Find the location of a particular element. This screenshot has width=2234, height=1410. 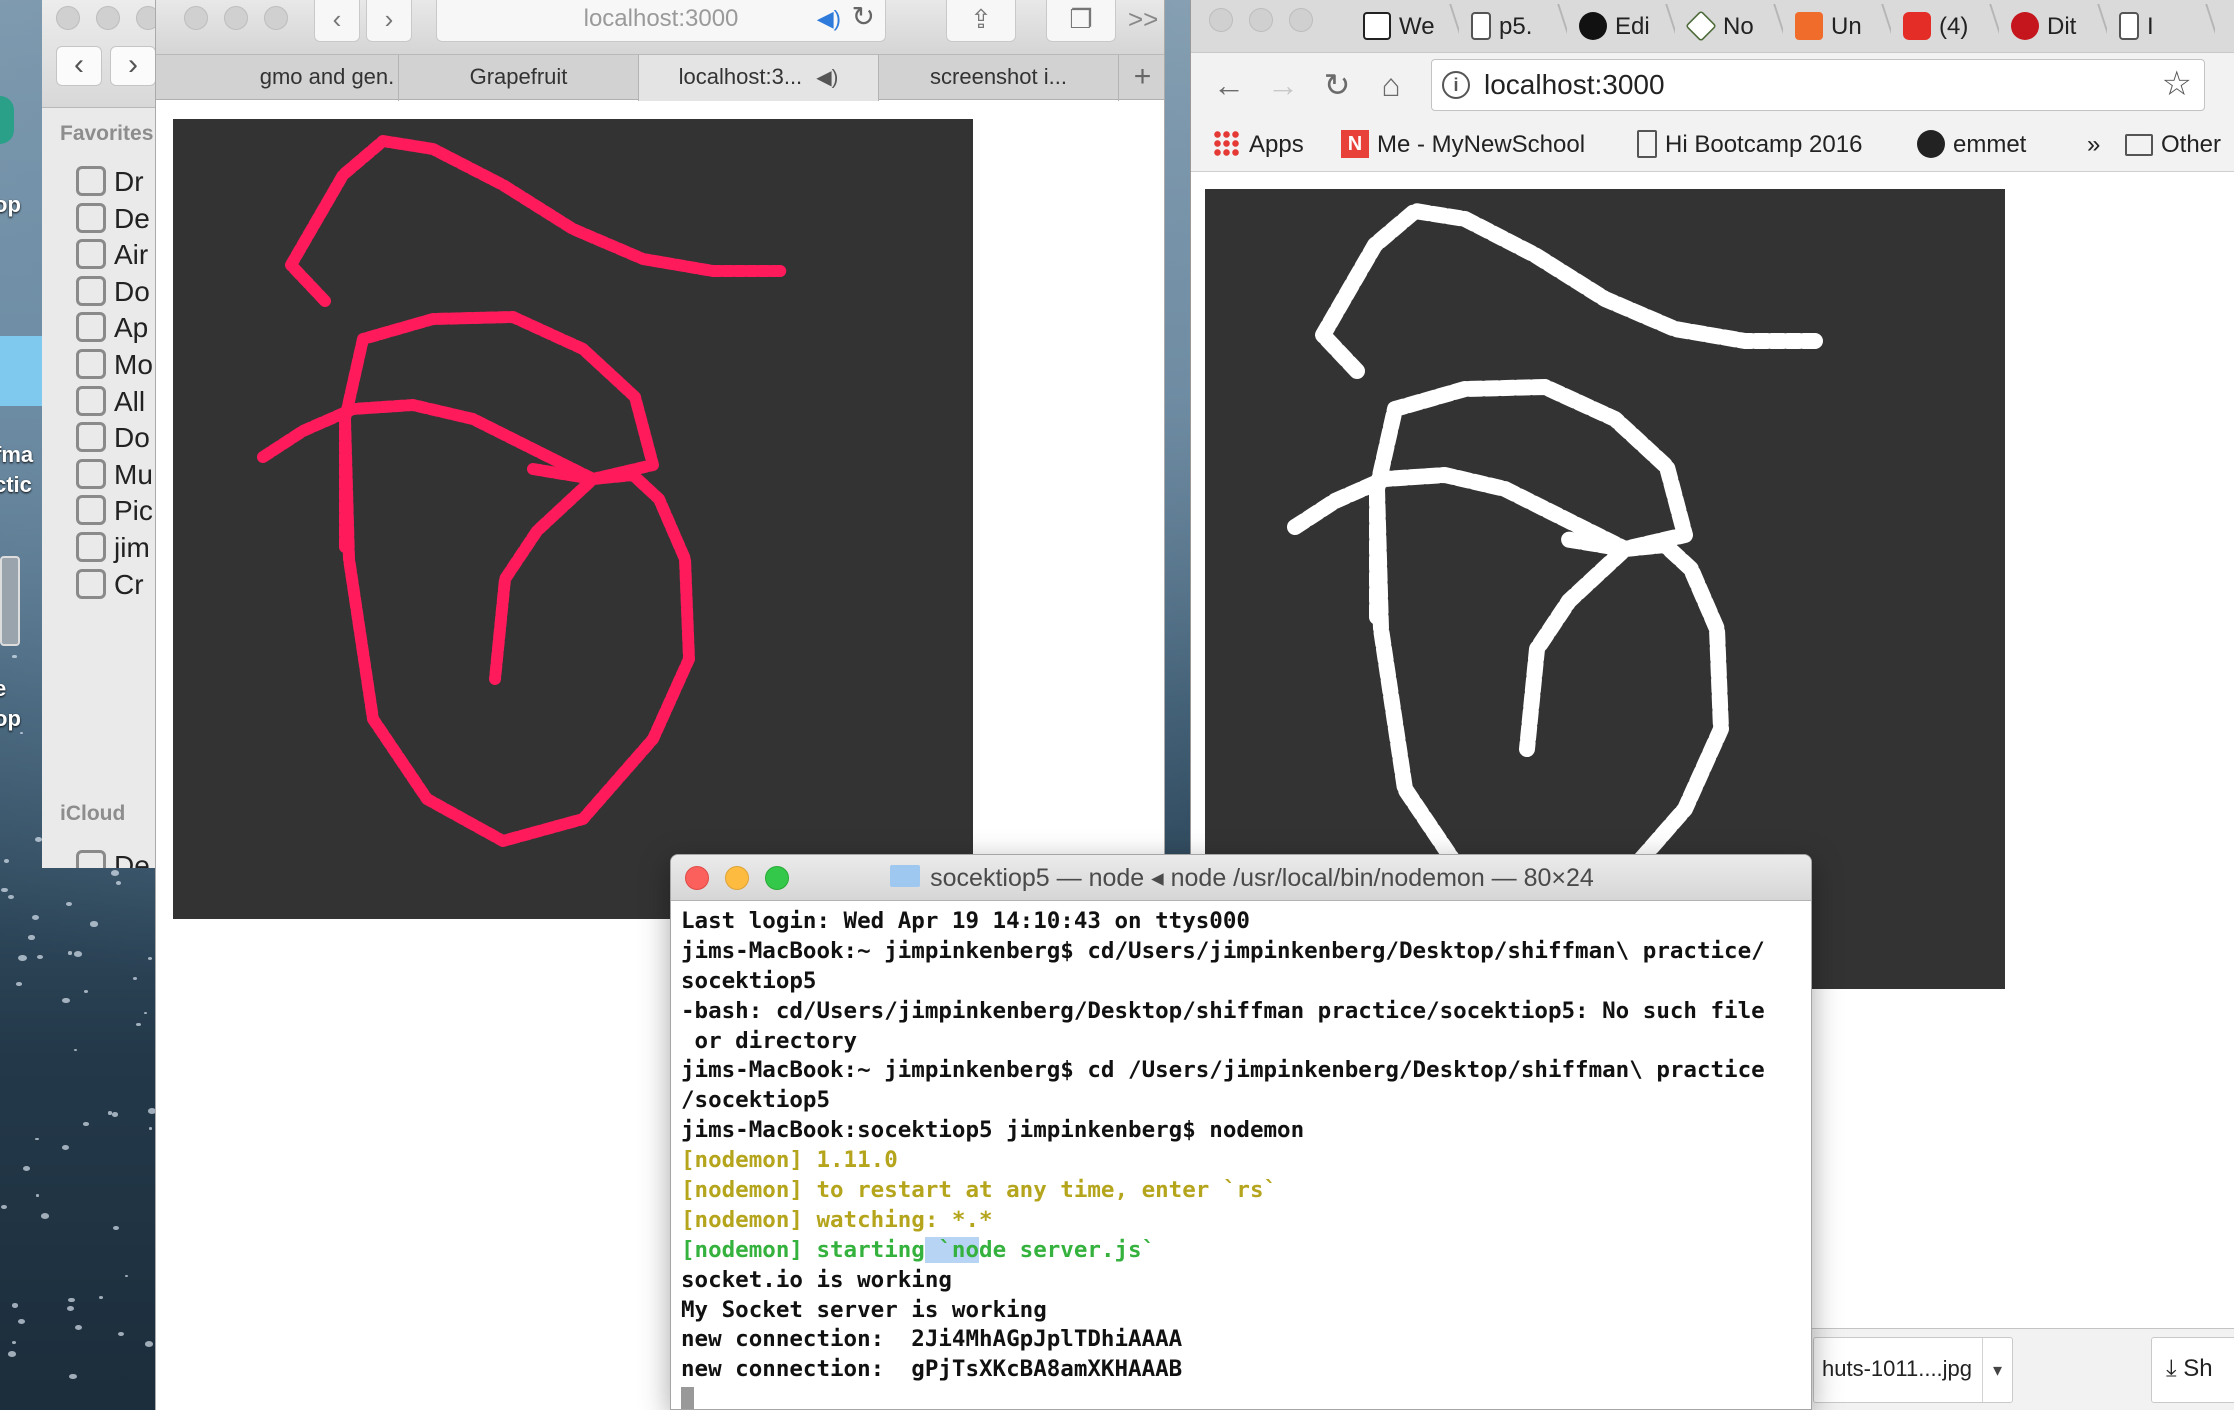

chrome-tab: We is located at coordinates (1405, 28).